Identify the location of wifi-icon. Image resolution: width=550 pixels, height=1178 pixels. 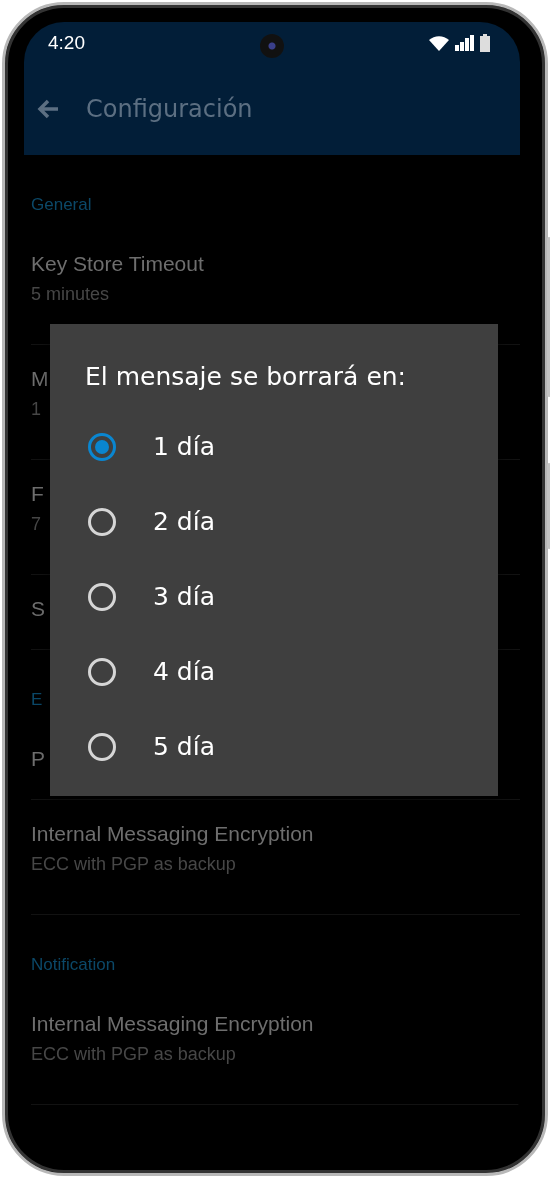
(439, 43).